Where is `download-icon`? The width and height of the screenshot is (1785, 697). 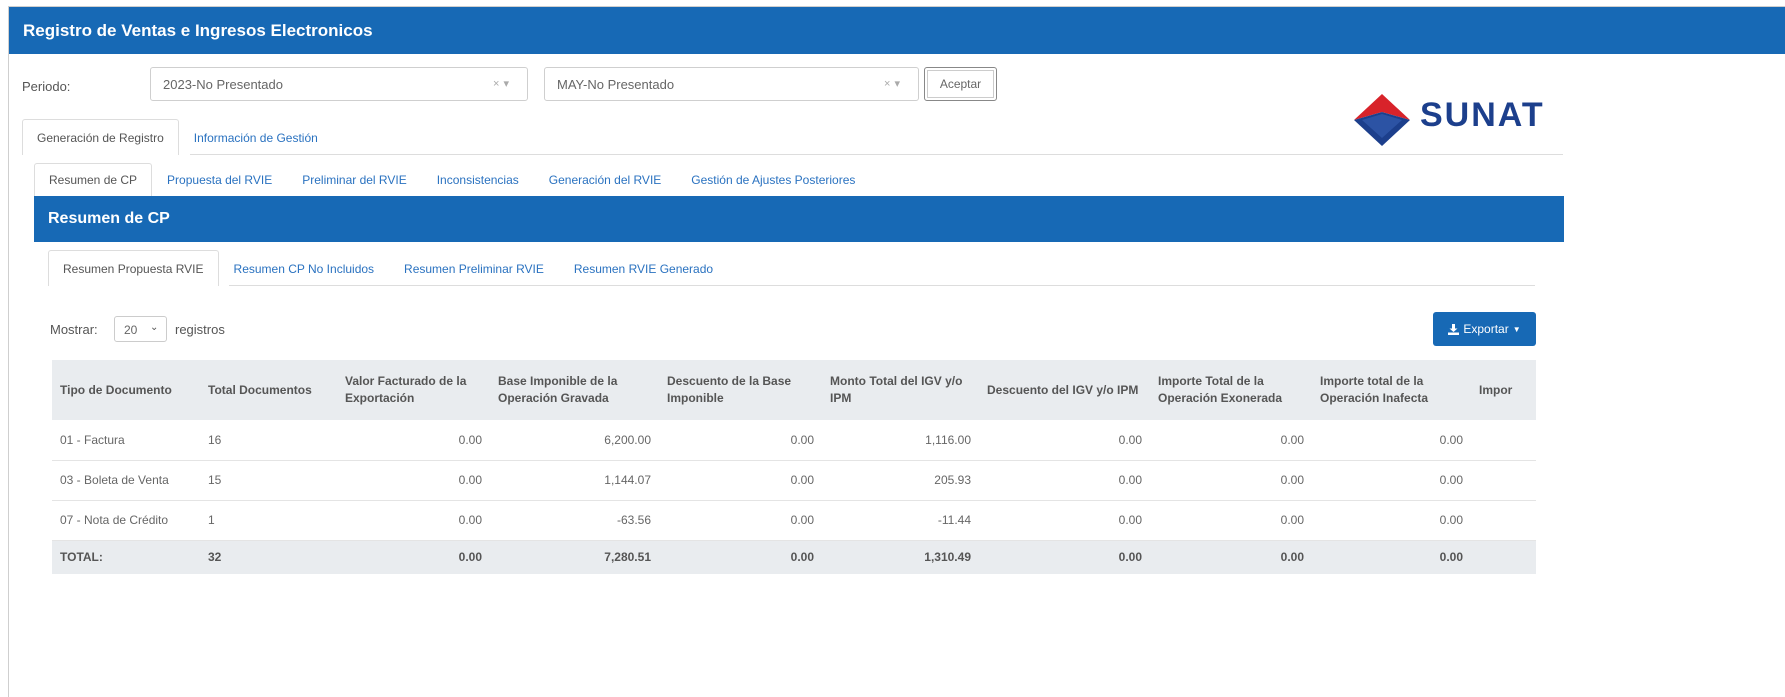
download-icon is located at coordinates (1454, 329).